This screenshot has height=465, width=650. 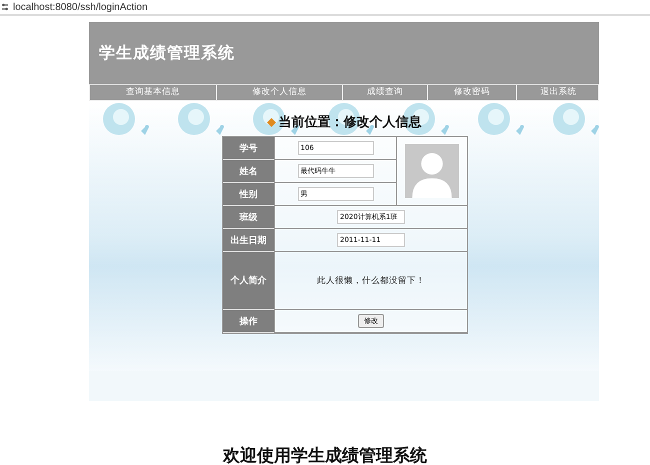 What do you see at coordinates (432, 171) in the screenshot?
I see `avatar-icon` at bounding box center [432, 171].